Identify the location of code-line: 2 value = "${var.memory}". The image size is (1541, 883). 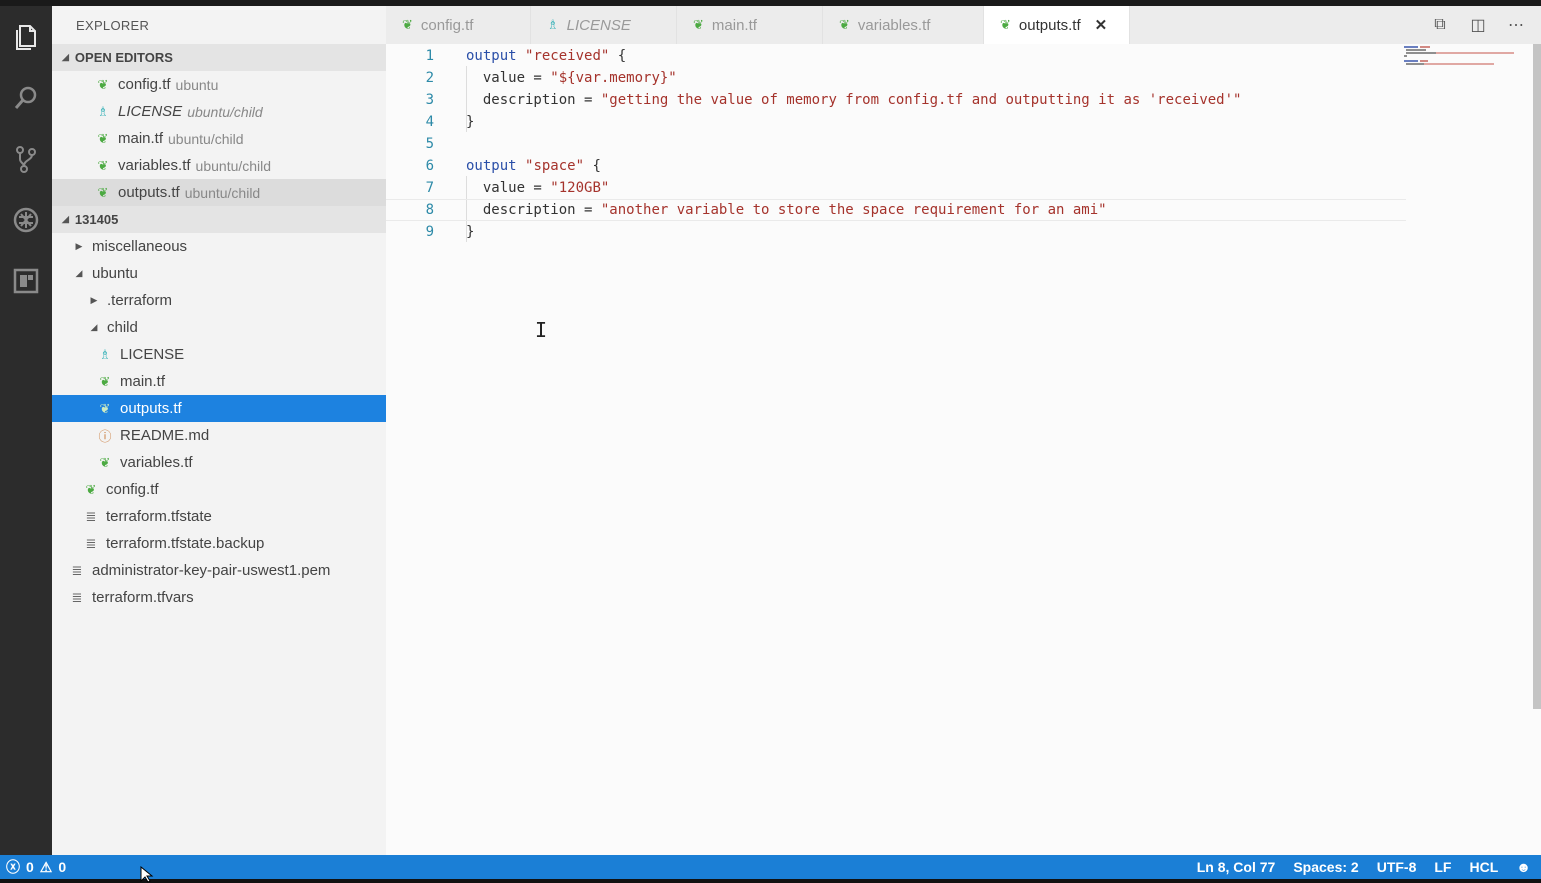
(896, 78).